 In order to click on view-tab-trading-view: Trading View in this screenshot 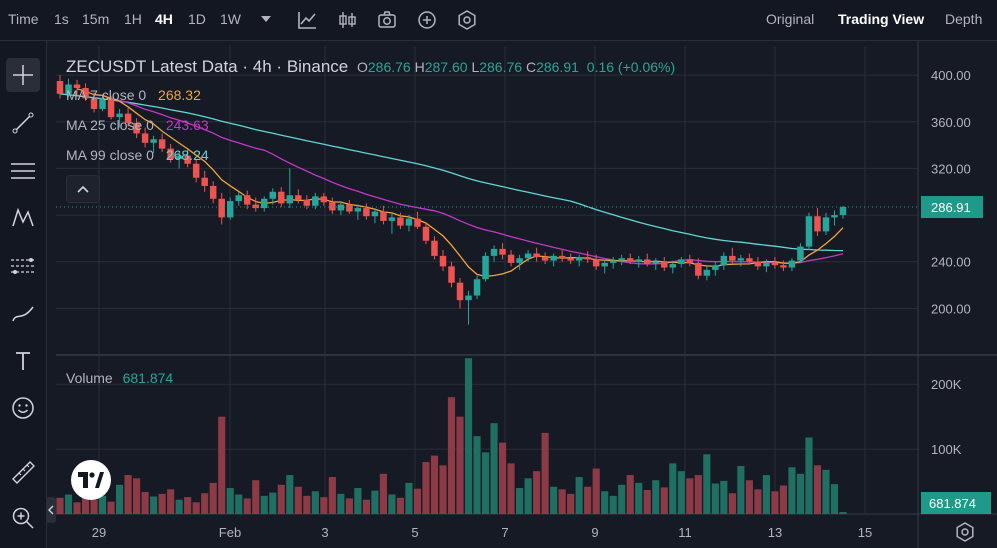, I will do `click(881, 19)`.